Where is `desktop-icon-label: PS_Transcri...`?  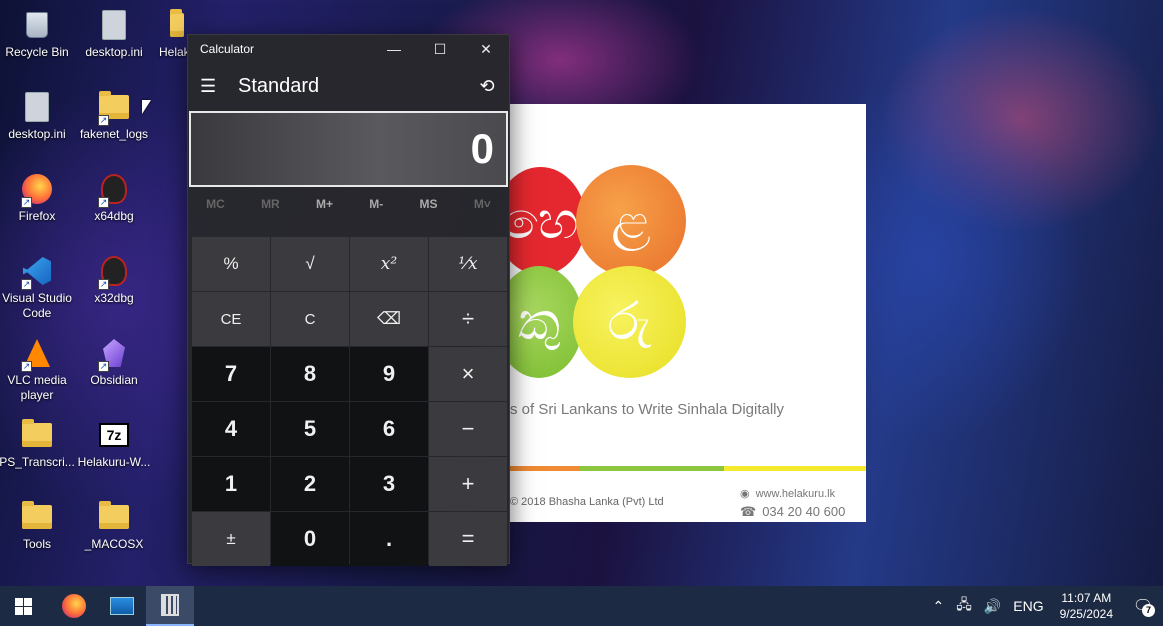 desktop-icon-label: PS_Transcri... is located at coordinates (37, 462).